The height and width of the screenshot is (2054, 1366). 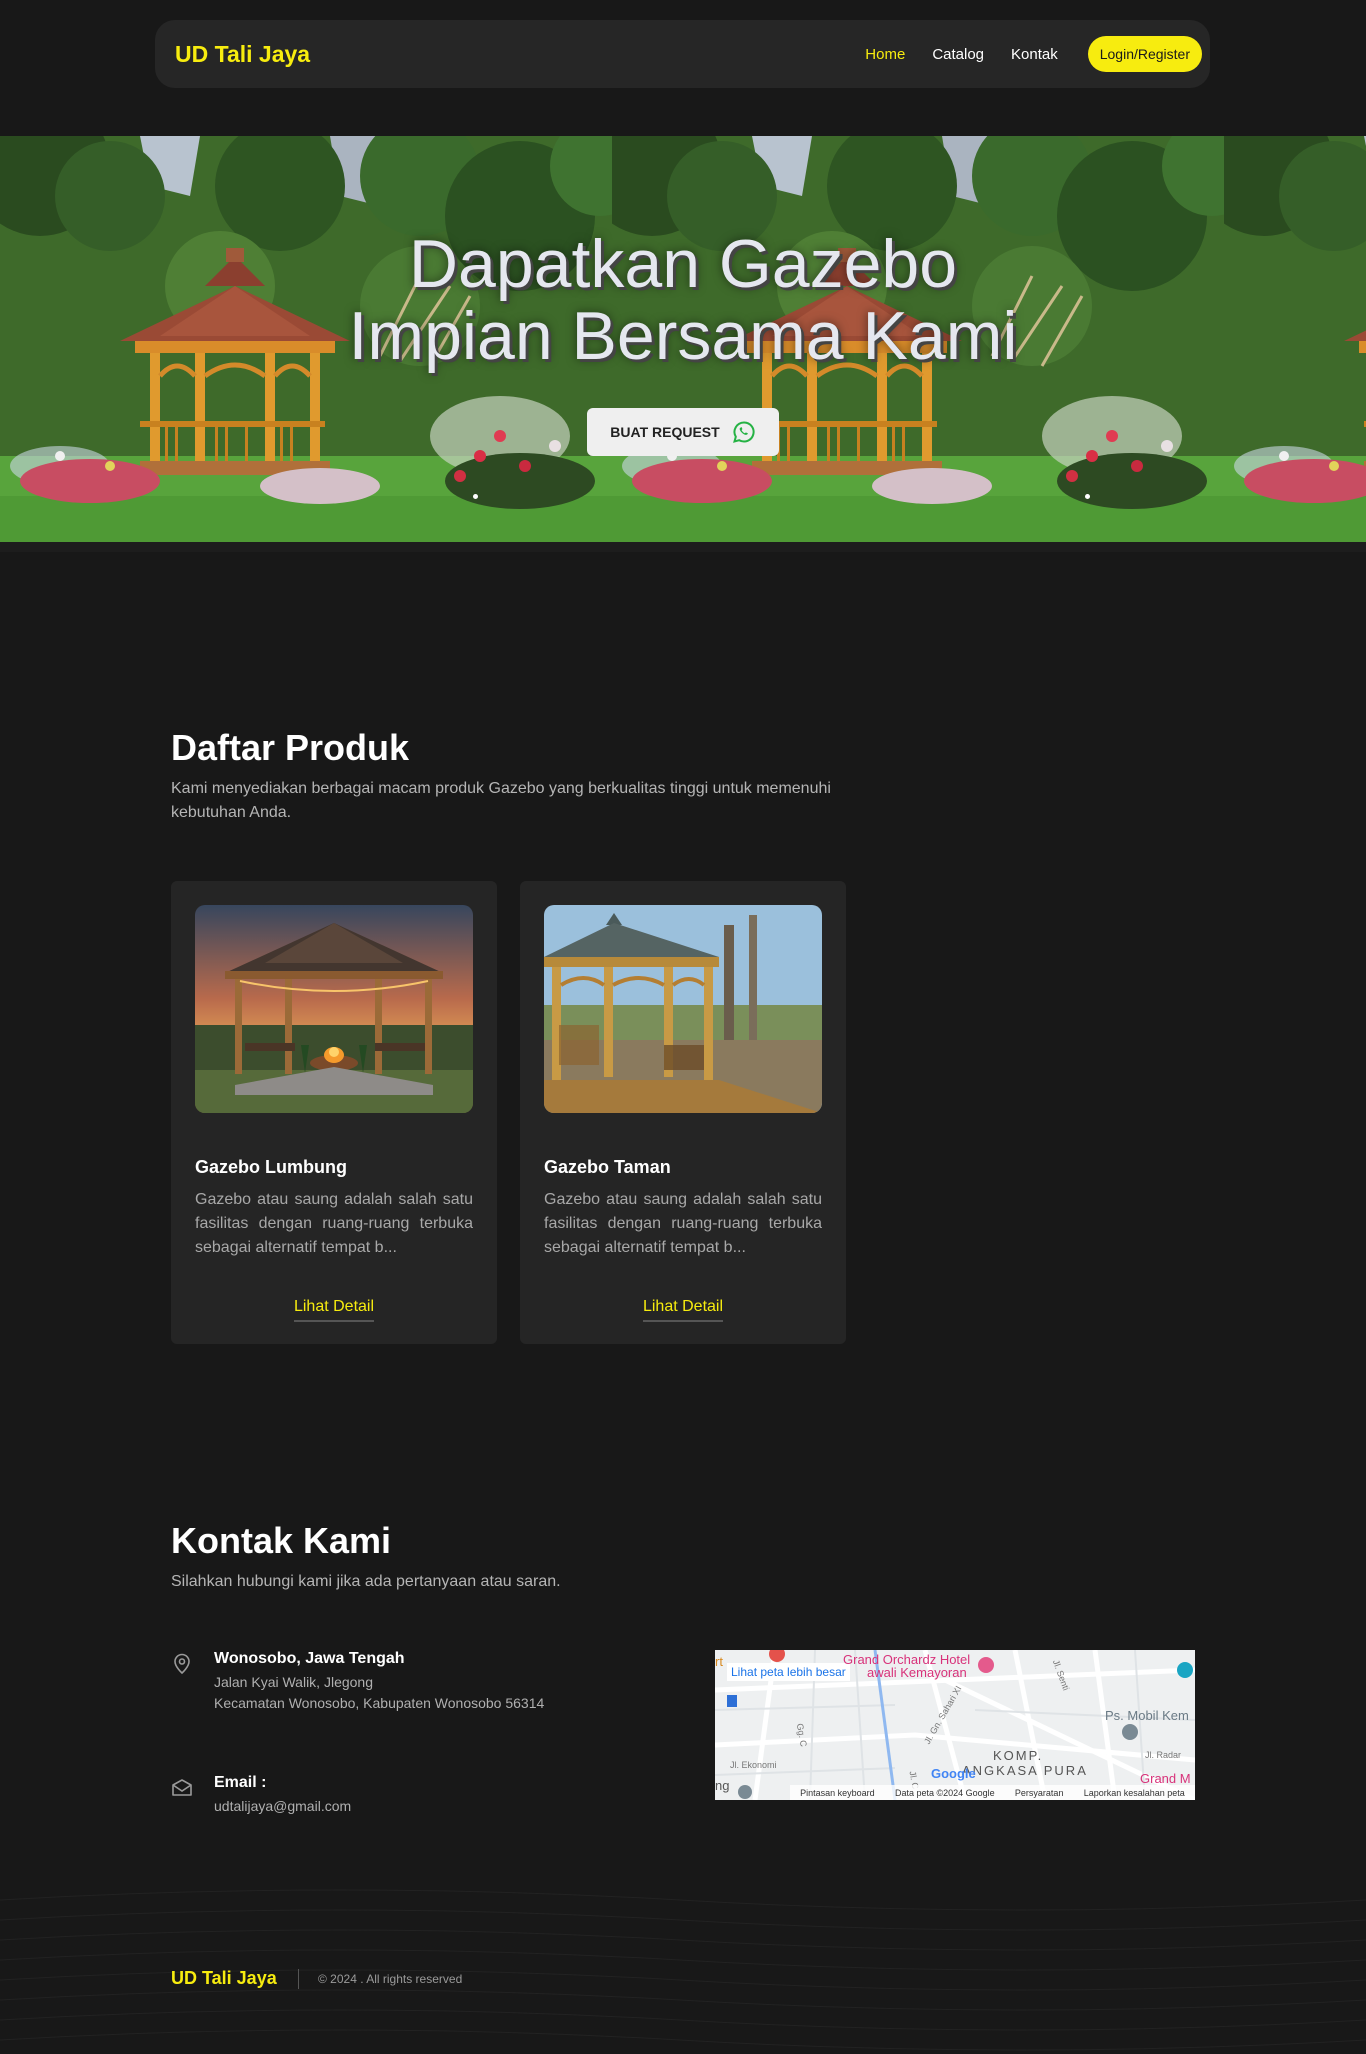 What do you see at coordinates (665, 432) in the screenshot?
I see `request-button-label: BUAT REQUEST` at bounding box center [665, 432].